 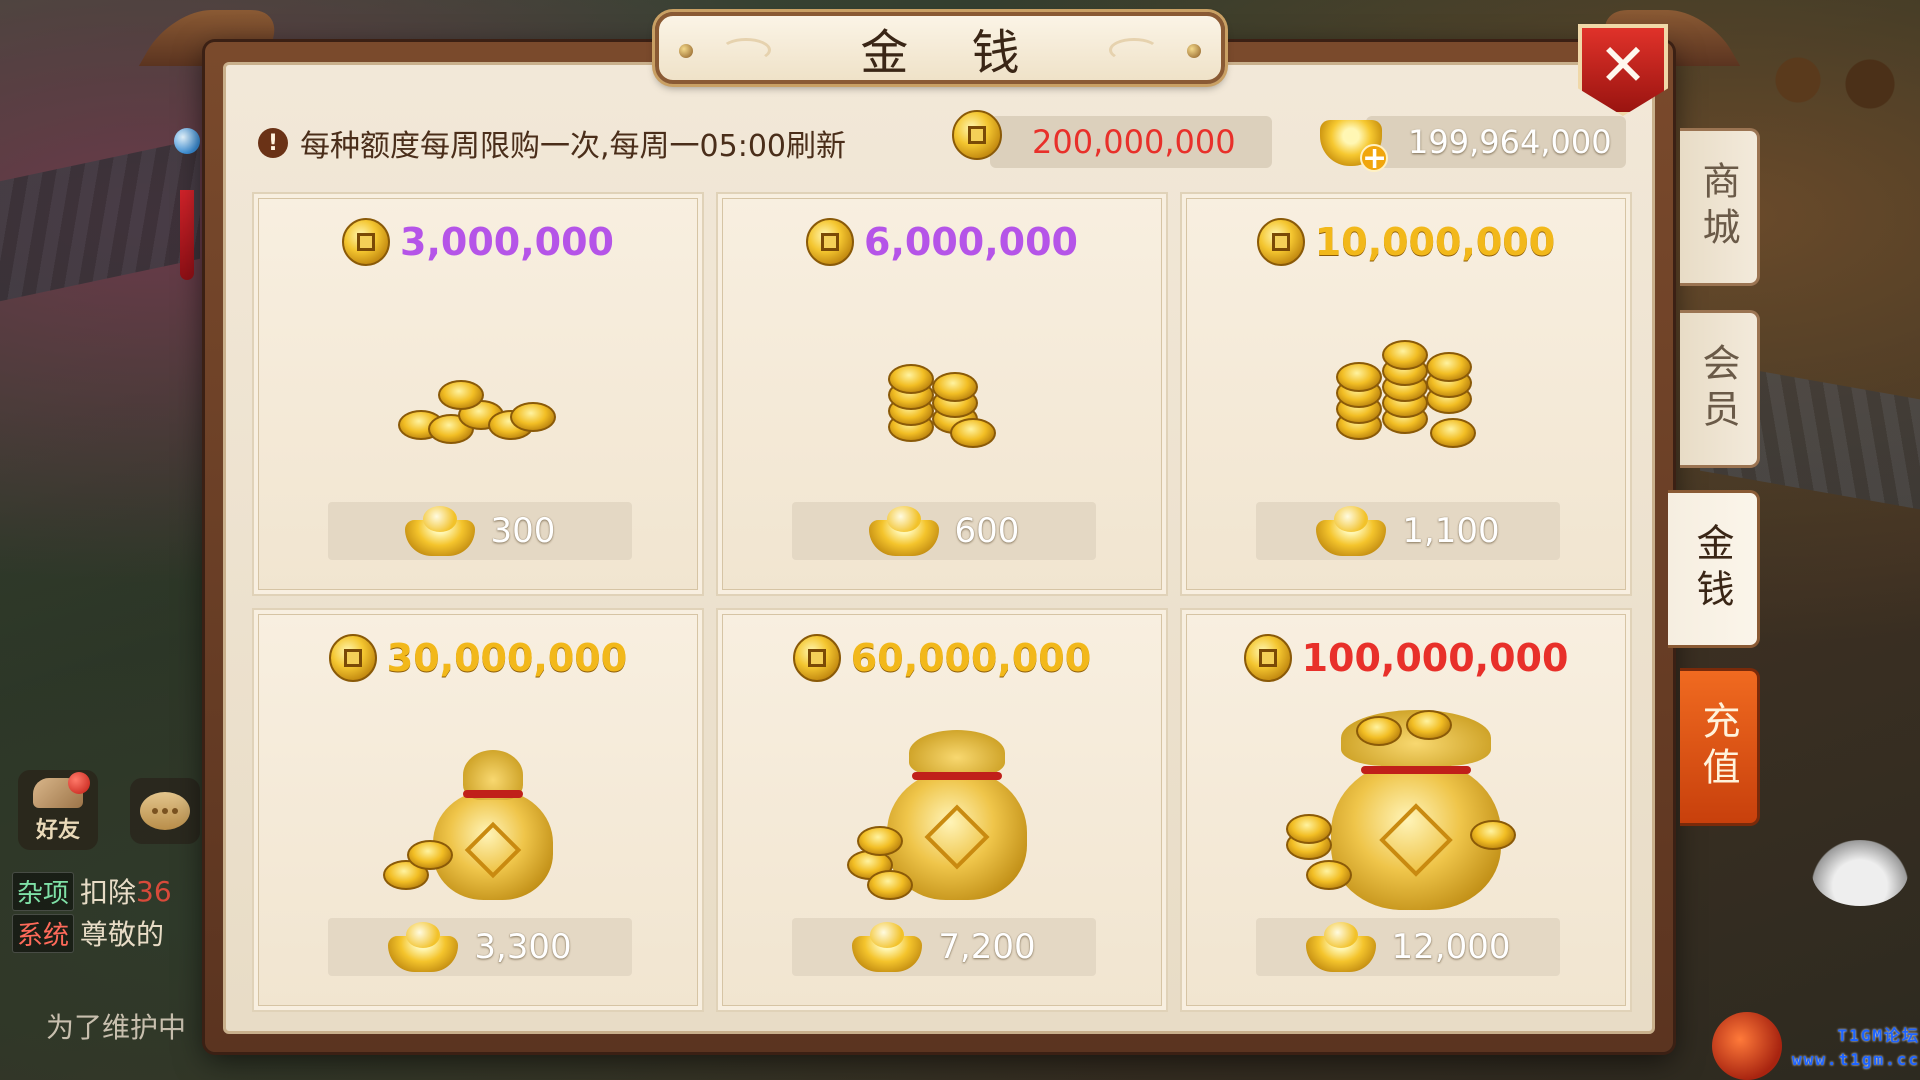 I want to click on tab-label: 金钱, so click(x=1712, y=569).